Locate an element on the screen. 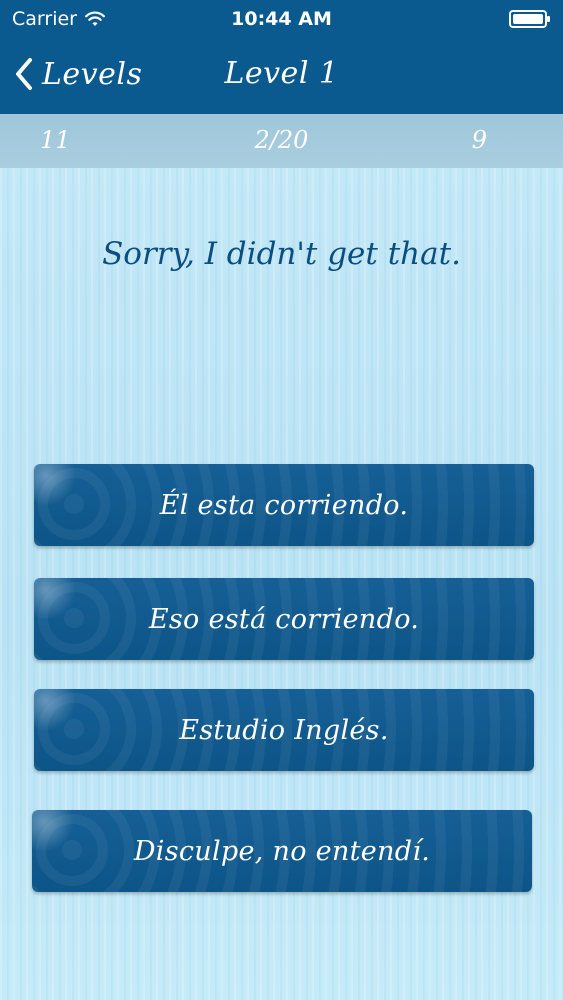  answer-option-4: Disculpe, no entendí. is located at coordinates (282, 851).